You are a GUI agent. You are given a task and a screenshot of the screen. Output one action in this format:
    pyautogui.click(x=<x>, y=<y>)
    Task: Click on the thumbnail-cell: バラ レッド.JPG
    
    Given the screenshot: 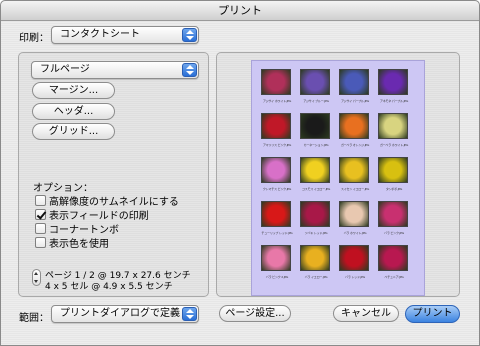 What is the action you would take?
    pyautogui.click(x=355, y=262)
    